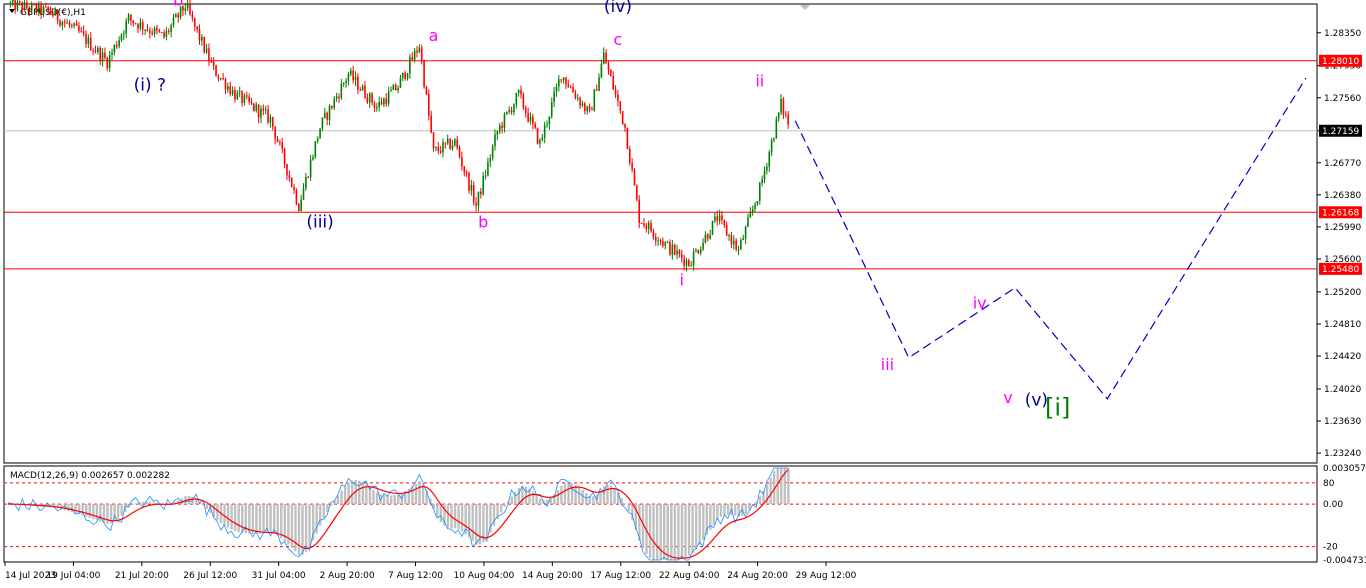  Describe the element at coordinates (1340, 270) in the screenshot. I see `price-level-label: 1.25480` at that location.